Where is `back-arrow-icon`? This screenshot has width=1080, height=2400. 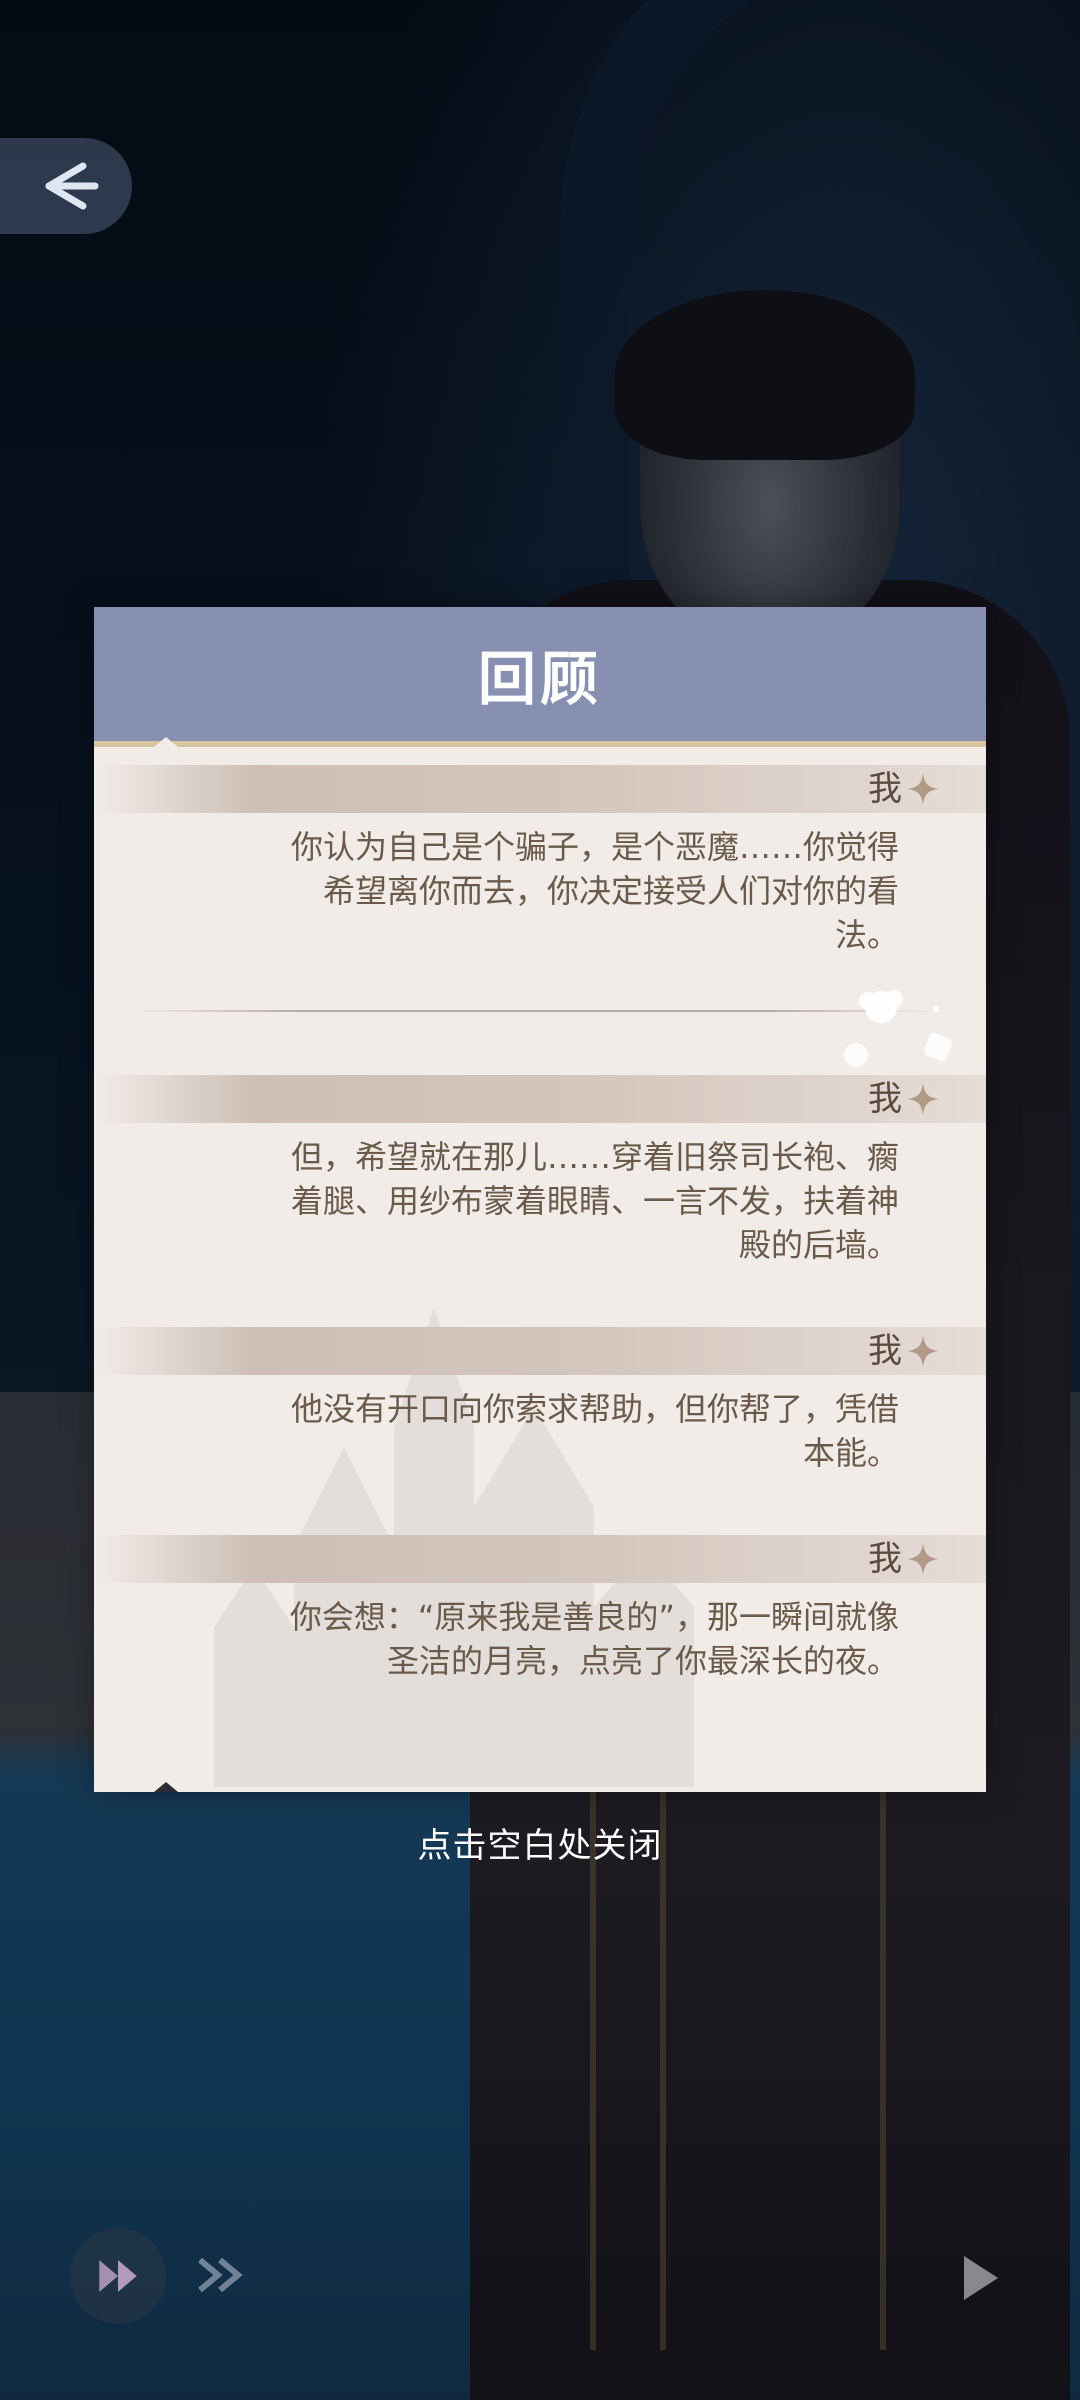
back-arrow-icon is located at coordinates (72, 186).